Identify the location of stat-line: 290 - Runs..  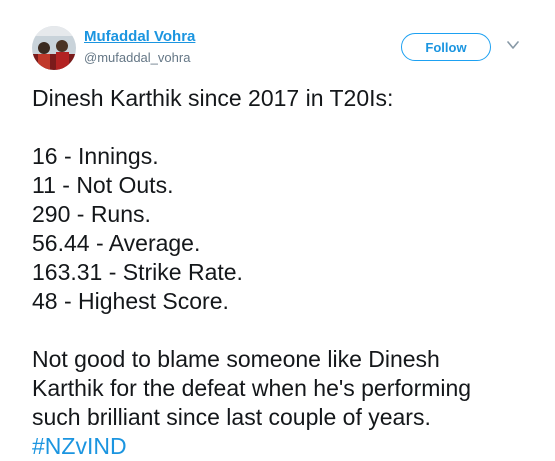
(91, 214).